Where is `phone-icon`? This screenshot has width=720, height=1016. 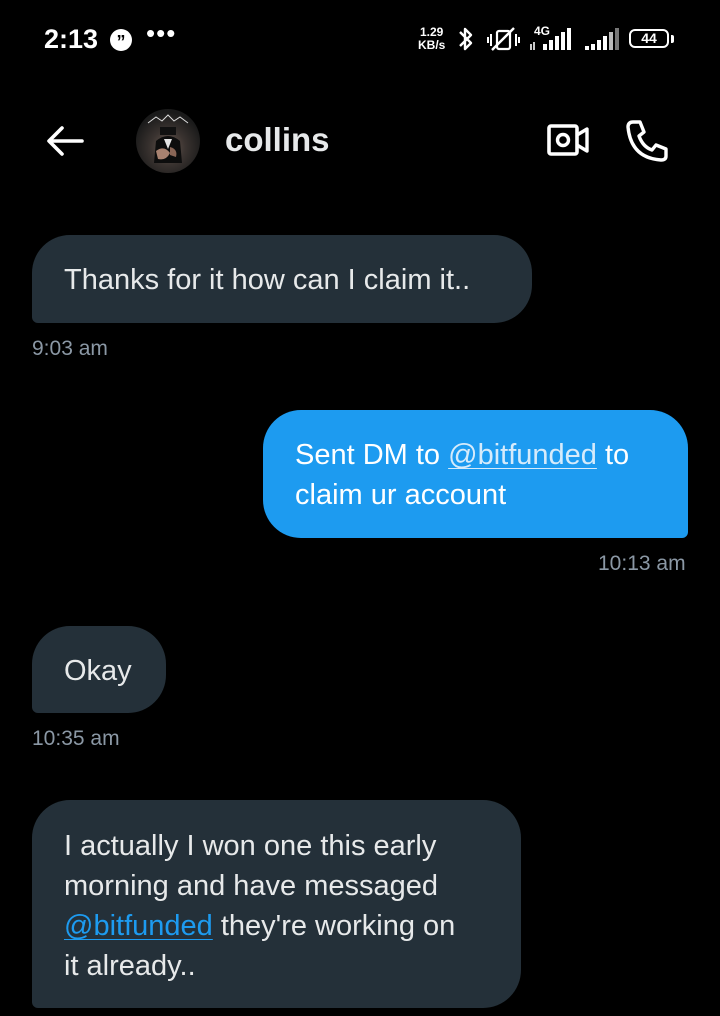 phone-icon is located at coordinates (647, 141).